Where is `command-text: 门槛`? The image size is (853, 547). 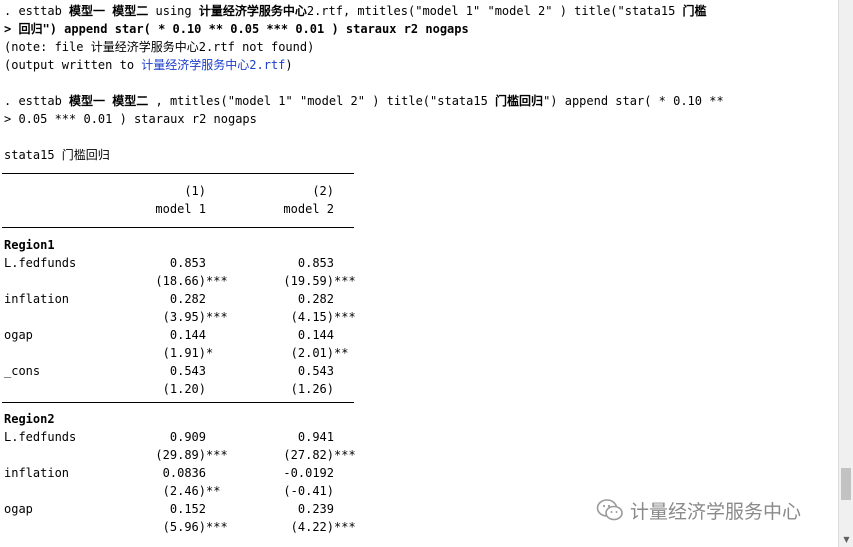 command-text: 门槛 is located at coordinates (694, 11).